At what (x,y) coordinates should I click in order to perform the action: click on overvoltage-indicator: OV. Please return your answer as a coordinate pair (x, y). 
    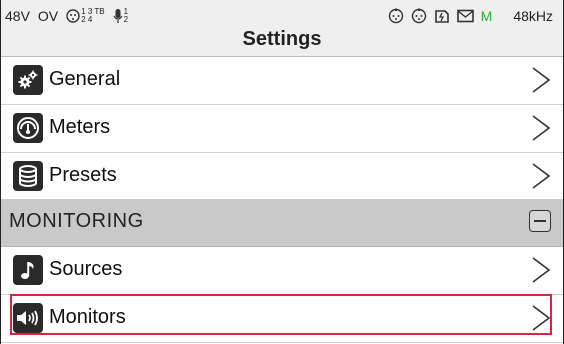
    Looking at the image, I should click on (48, 16).